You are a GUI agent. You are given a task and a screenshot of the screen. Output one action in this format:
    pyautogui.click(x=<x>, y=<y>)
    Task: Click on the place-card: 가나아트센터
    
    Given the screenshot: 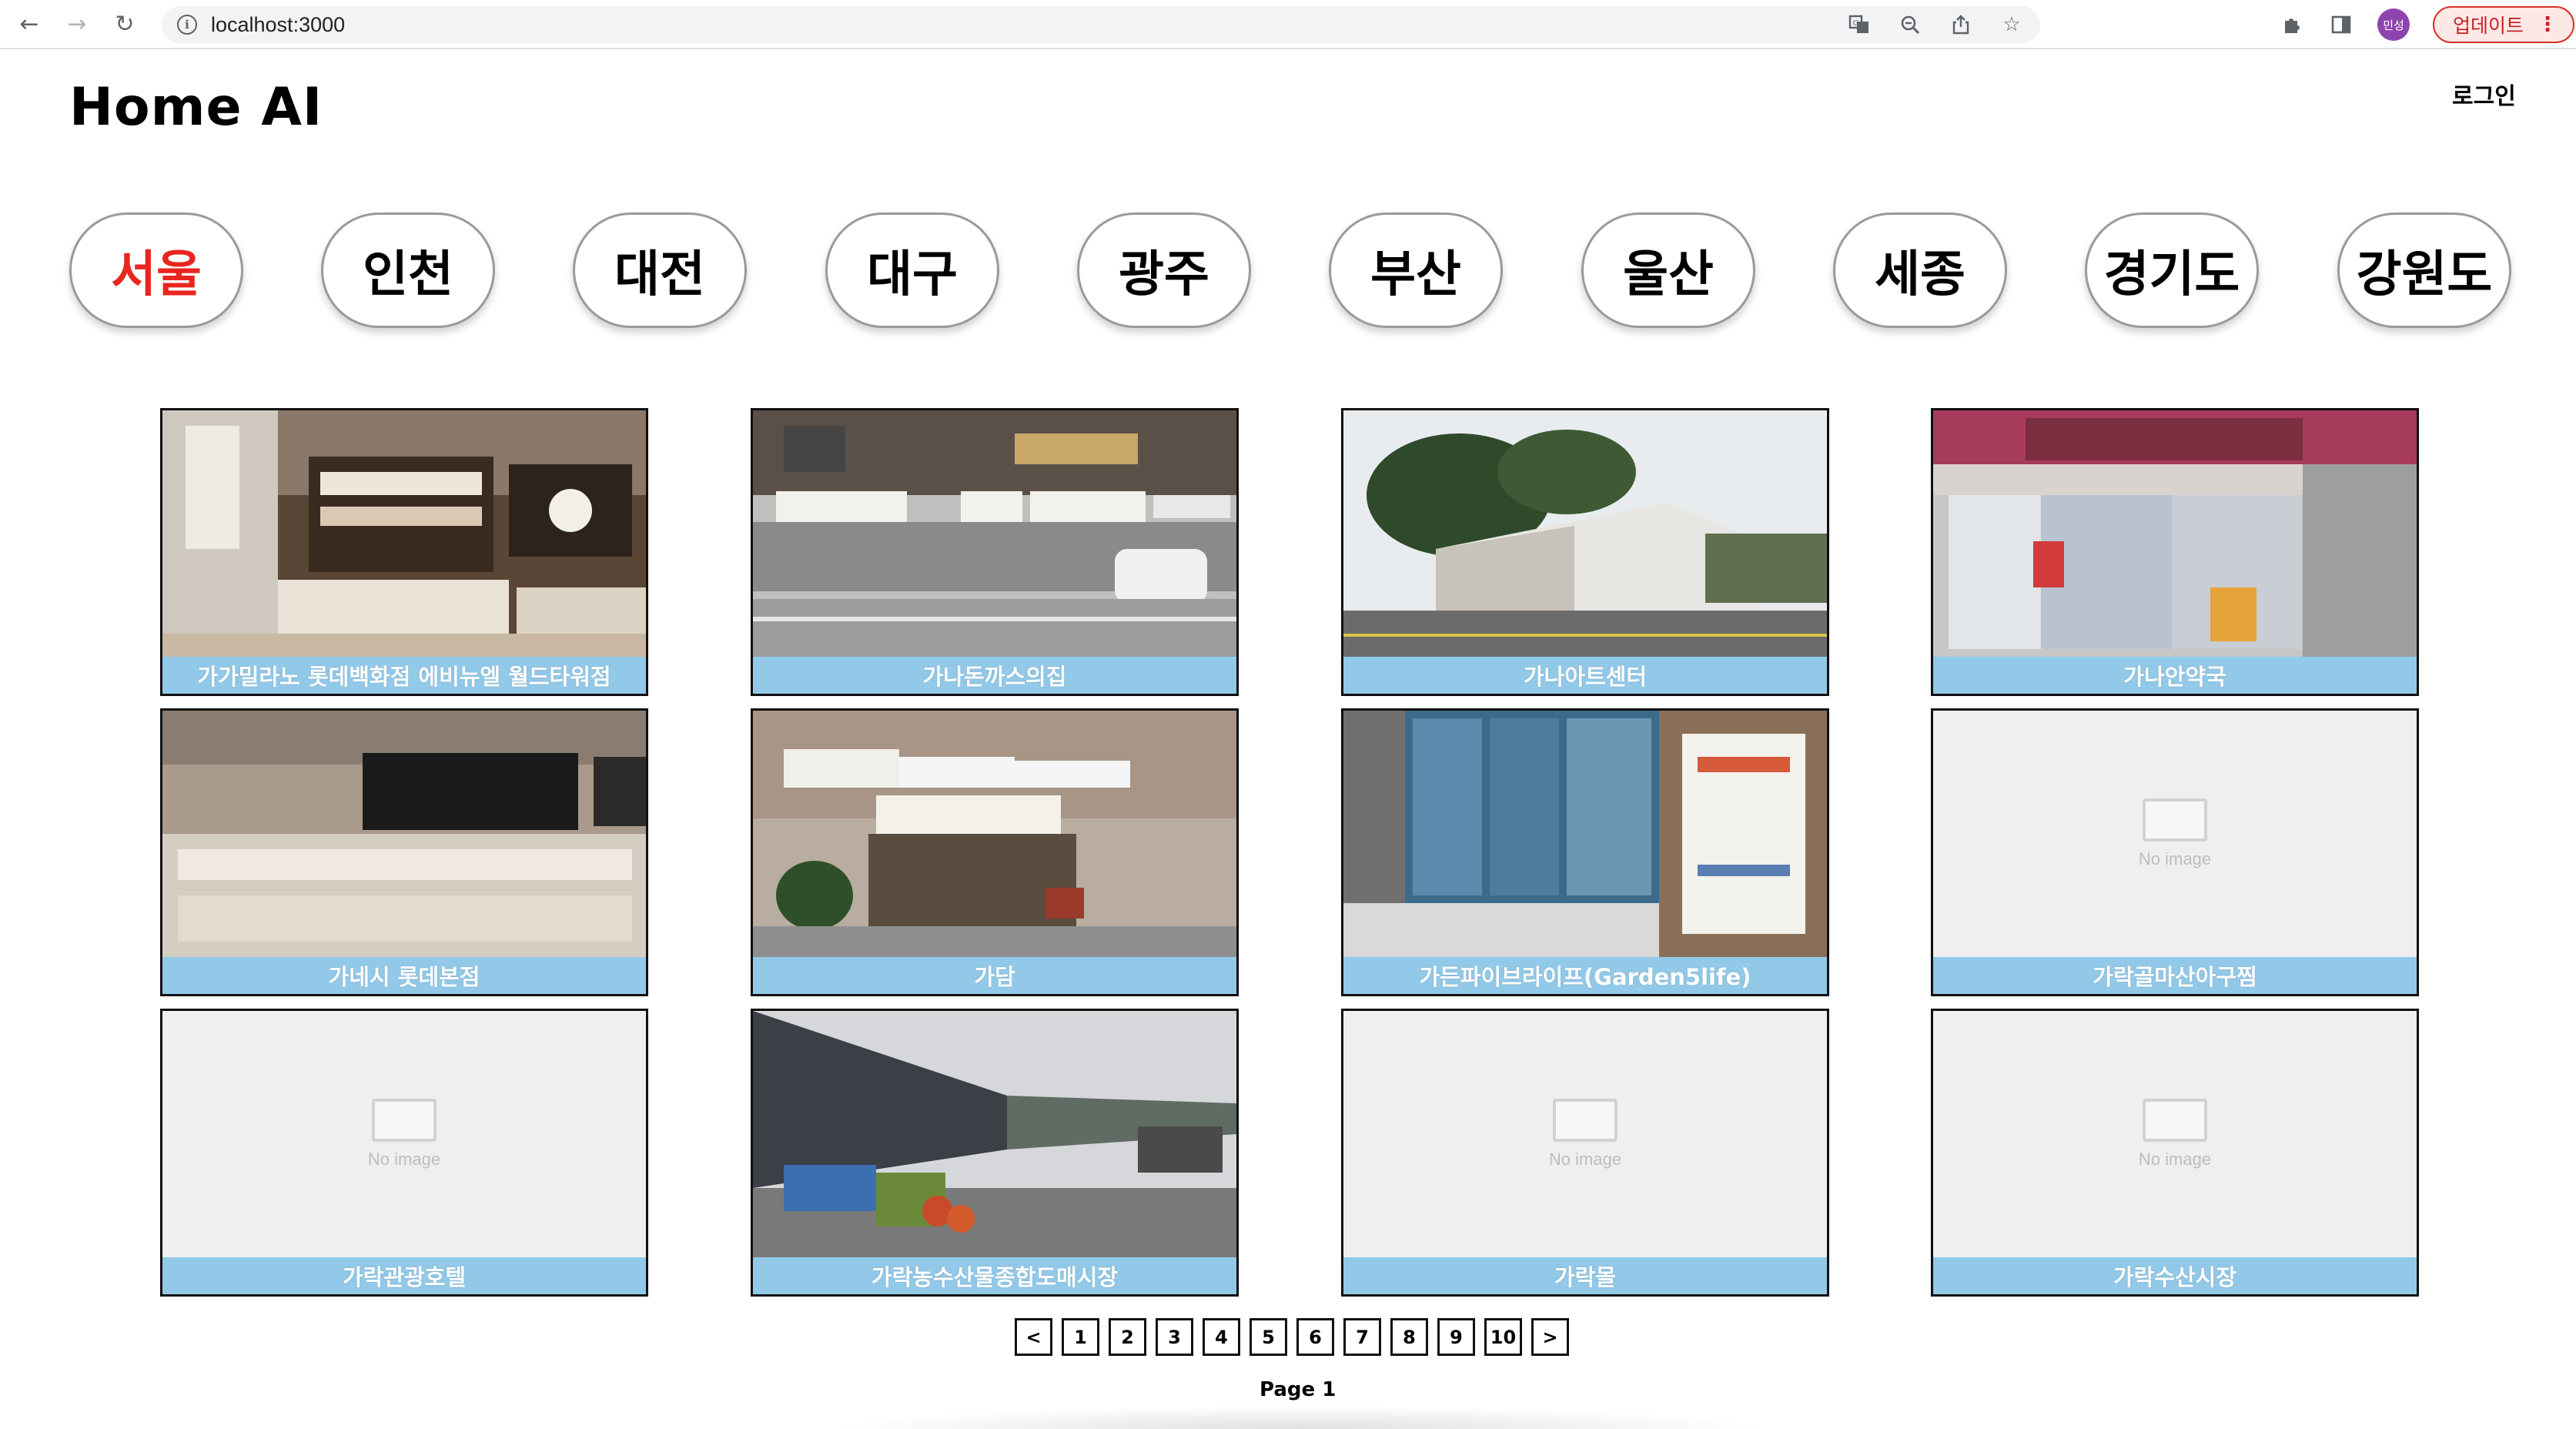 What is the action you would take?
    pyautogui.click(x=1585, y=552)
    